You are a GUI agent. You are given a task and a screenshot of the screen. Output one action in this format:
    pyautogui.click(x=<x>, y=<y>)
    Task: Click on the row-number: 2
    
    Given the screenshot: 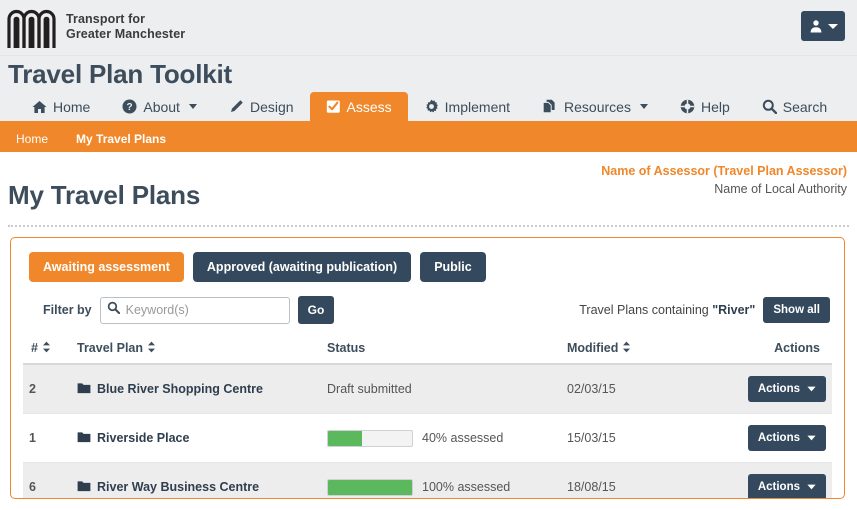 What is the action you would take?
    pyautogui.click(x=47, y=389)
    